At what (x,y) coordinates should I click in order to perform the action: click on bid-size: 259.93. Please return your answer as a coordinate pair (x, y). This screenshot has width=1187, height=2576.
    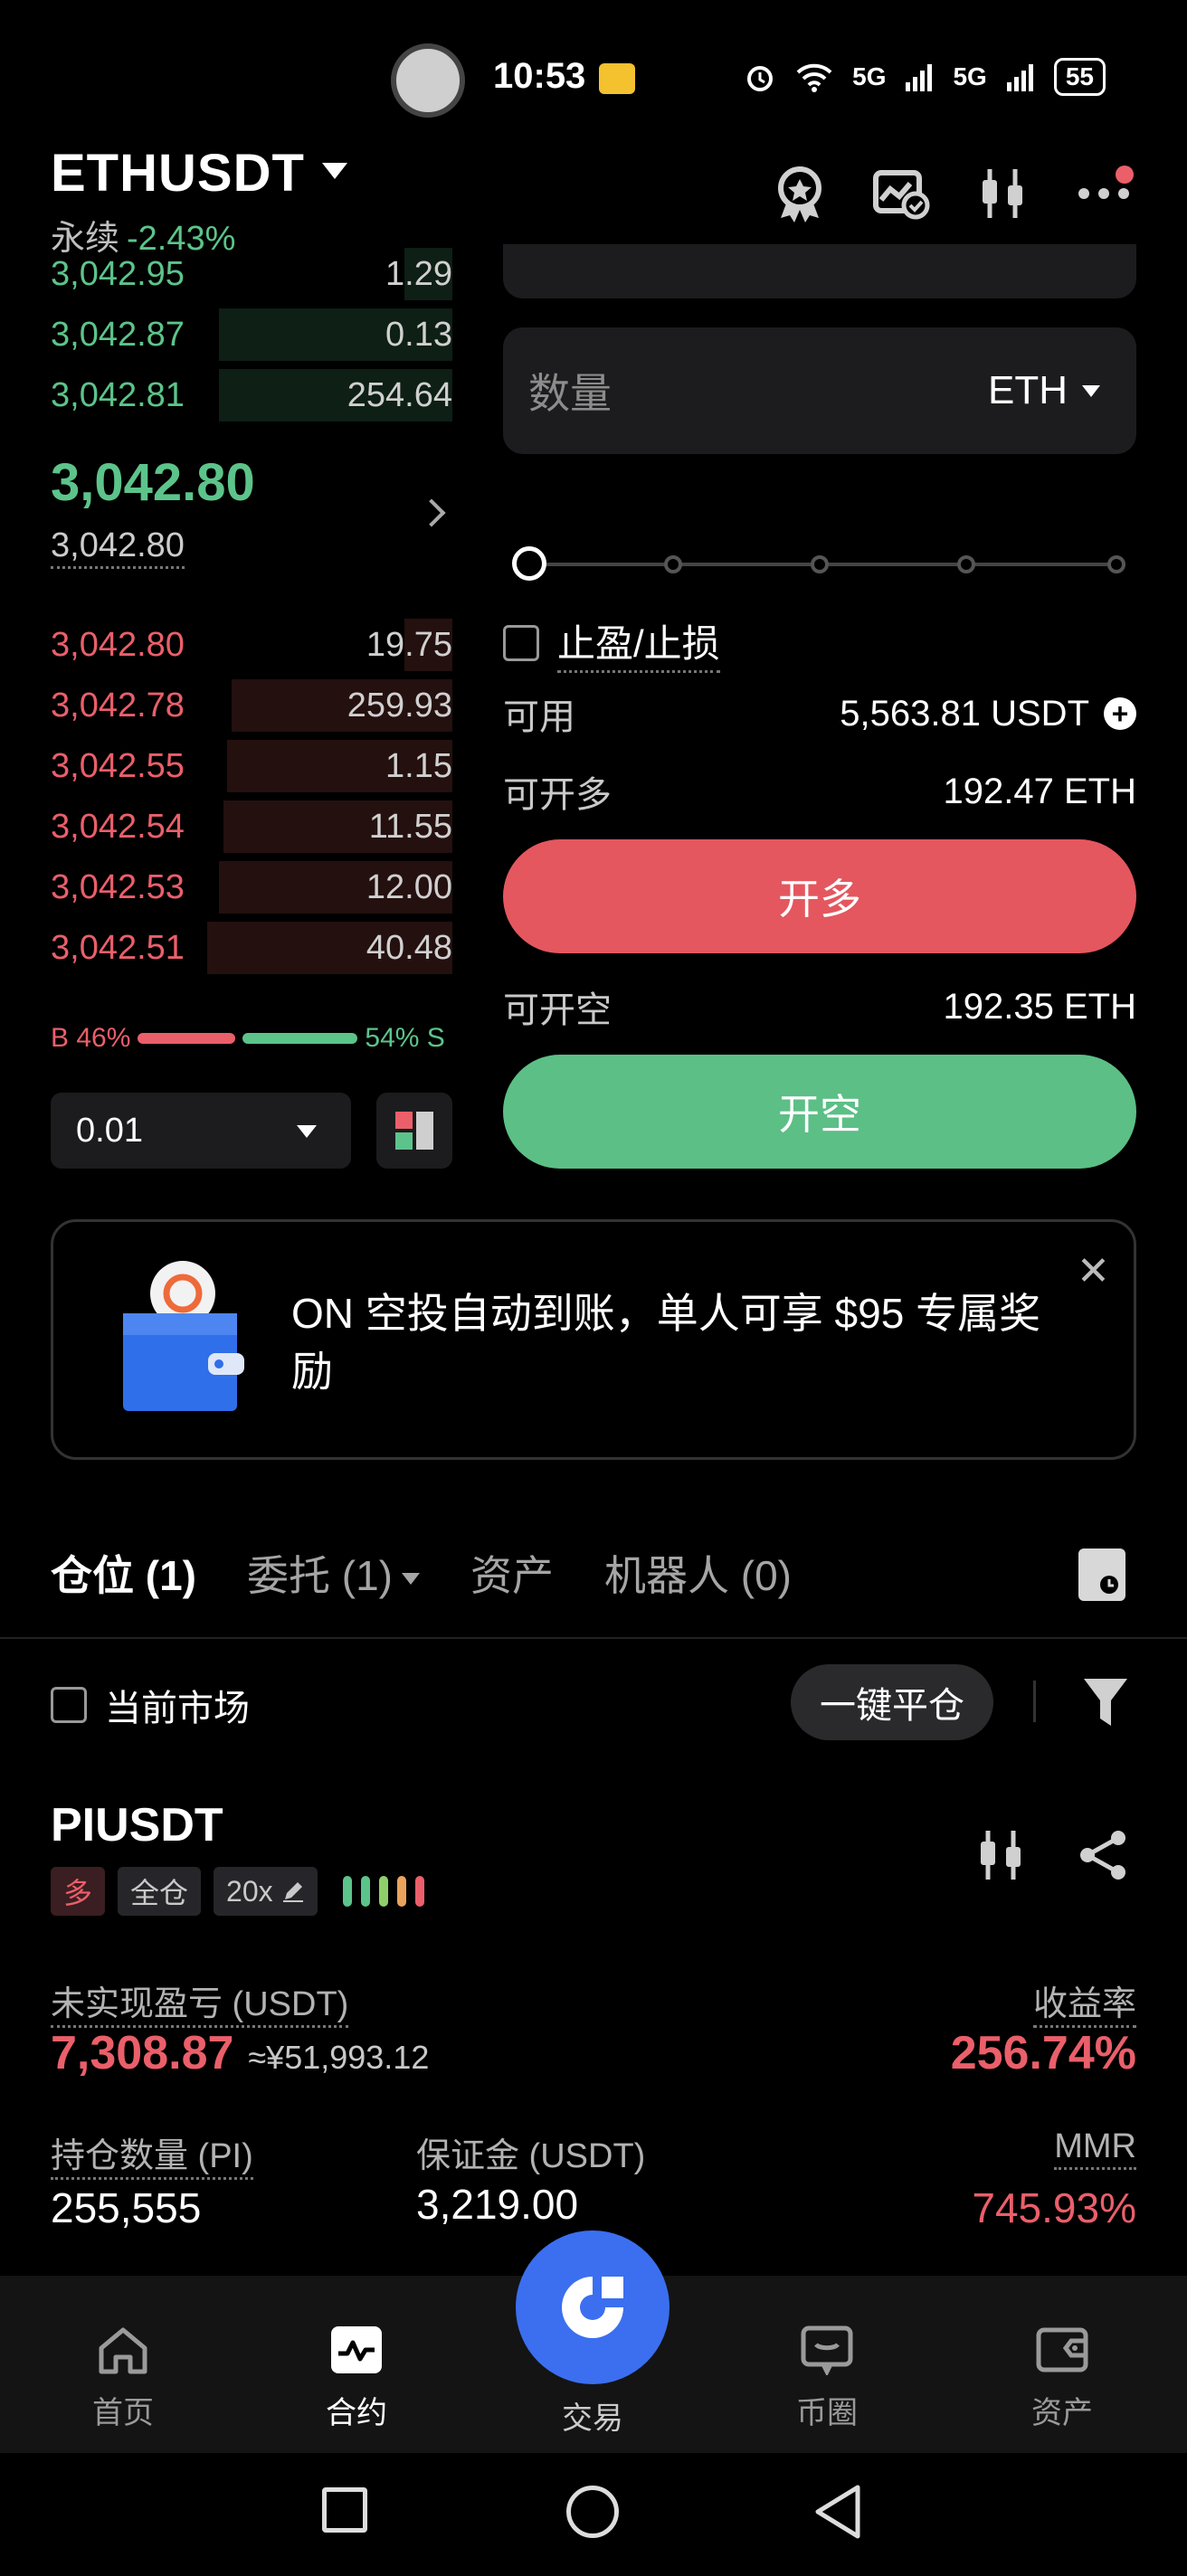
    Looking at the image, I should click on (399, 705).